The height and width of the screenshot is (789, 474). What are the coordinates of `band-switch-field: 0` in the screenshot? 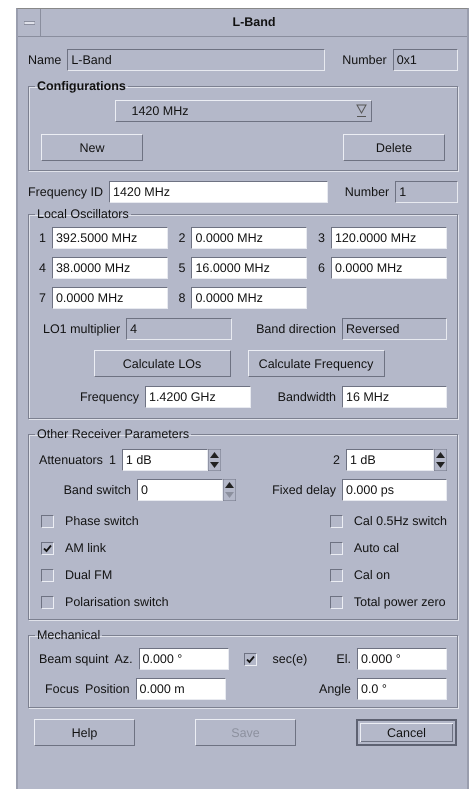 It's located at (180, 490).